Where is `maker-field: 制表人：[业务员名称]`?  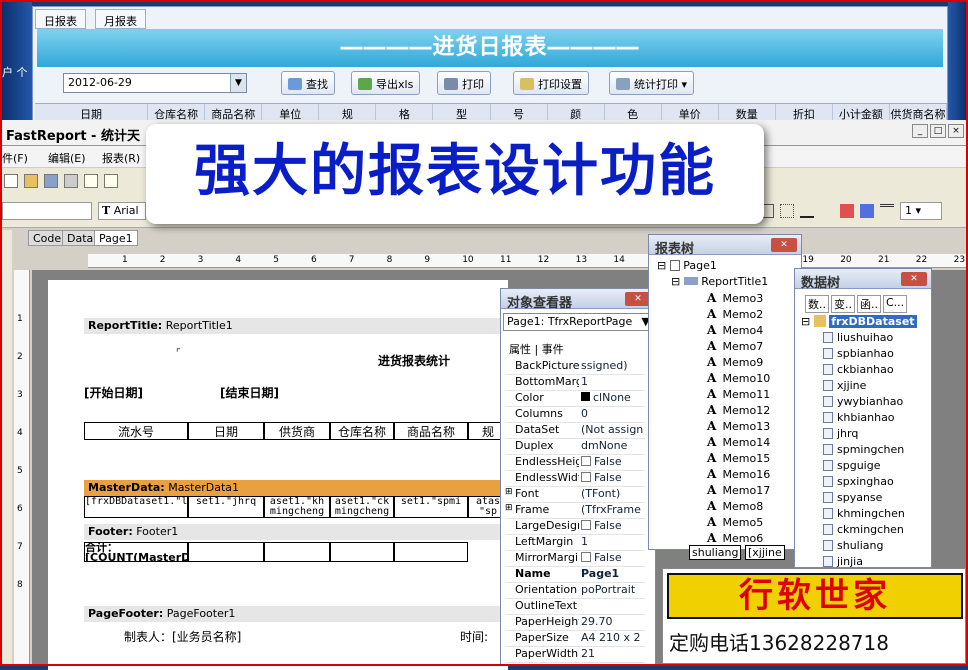 maker-field: 制表人：[业务员名称] is located at coordinates (182, 636).